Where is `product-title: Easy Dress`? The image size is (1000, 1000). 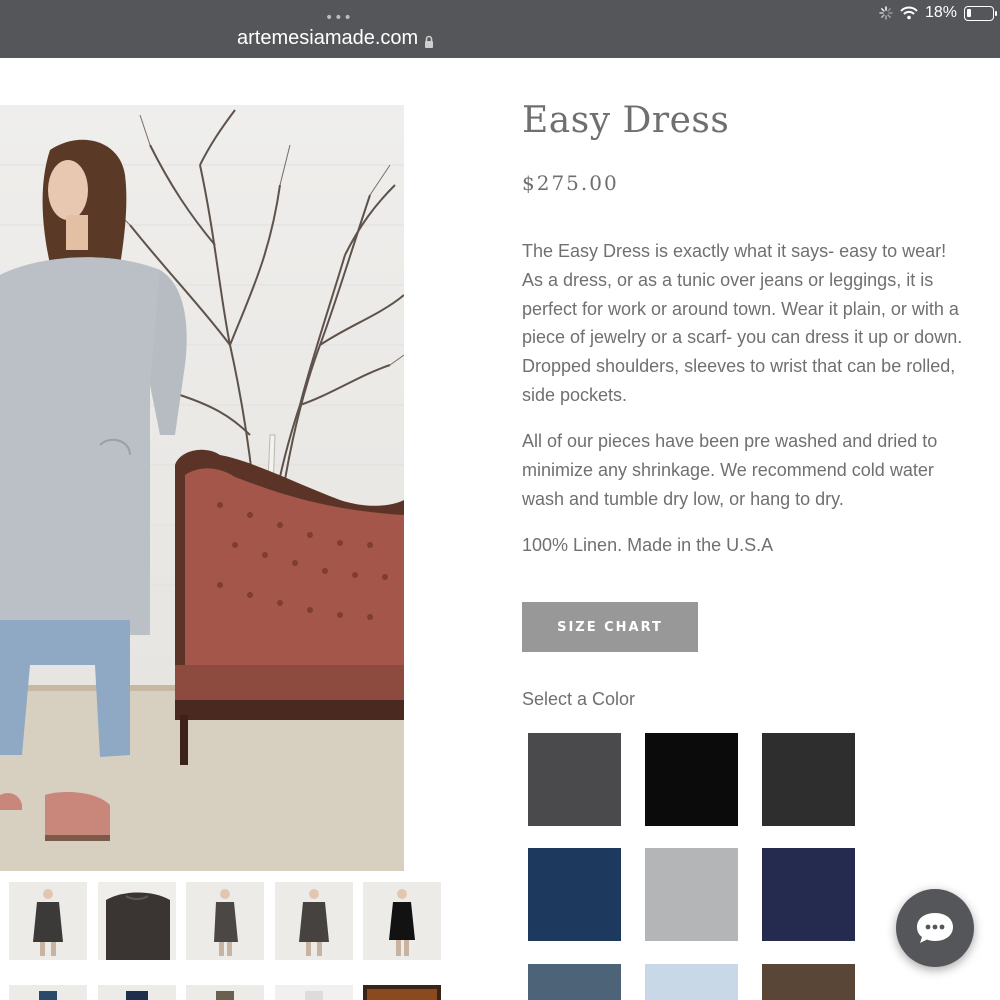 product-title: Easy Dress is located at coordinates (626, 120).